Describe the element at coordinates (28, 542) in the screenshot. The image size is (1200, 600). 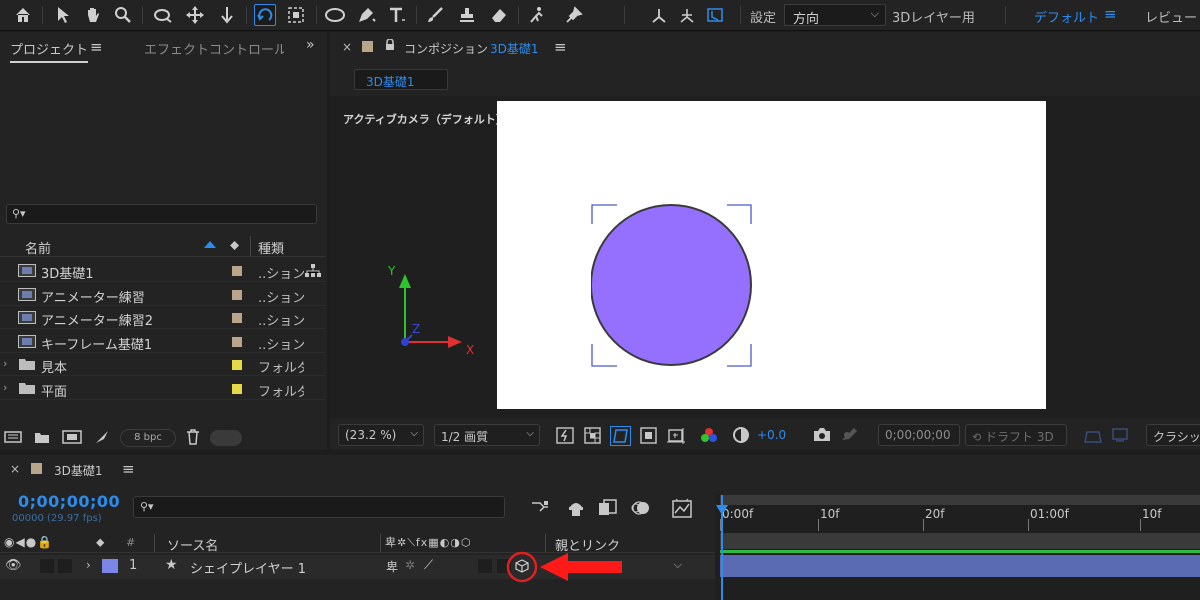
I see `av-switches-icon: ◉◀●🔒` at that location.